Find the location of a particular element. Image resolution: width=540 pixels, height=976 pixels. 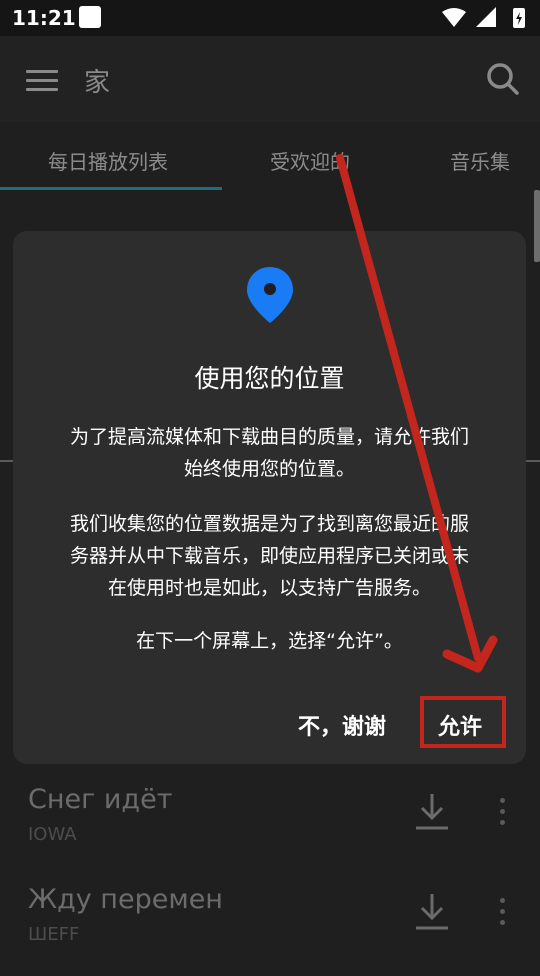

dialog-paragraph-line: 我们收集您的位置数据是为了找到离您最近的服 is located at coordinates (269, 524).